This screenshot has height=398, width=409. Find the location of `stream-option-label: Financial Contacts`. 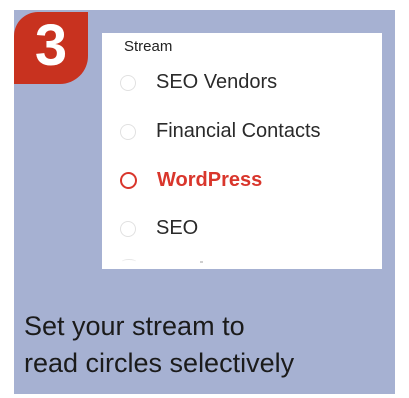

stream-option-label: Financial Contacts is located at coordinates (238, 131).